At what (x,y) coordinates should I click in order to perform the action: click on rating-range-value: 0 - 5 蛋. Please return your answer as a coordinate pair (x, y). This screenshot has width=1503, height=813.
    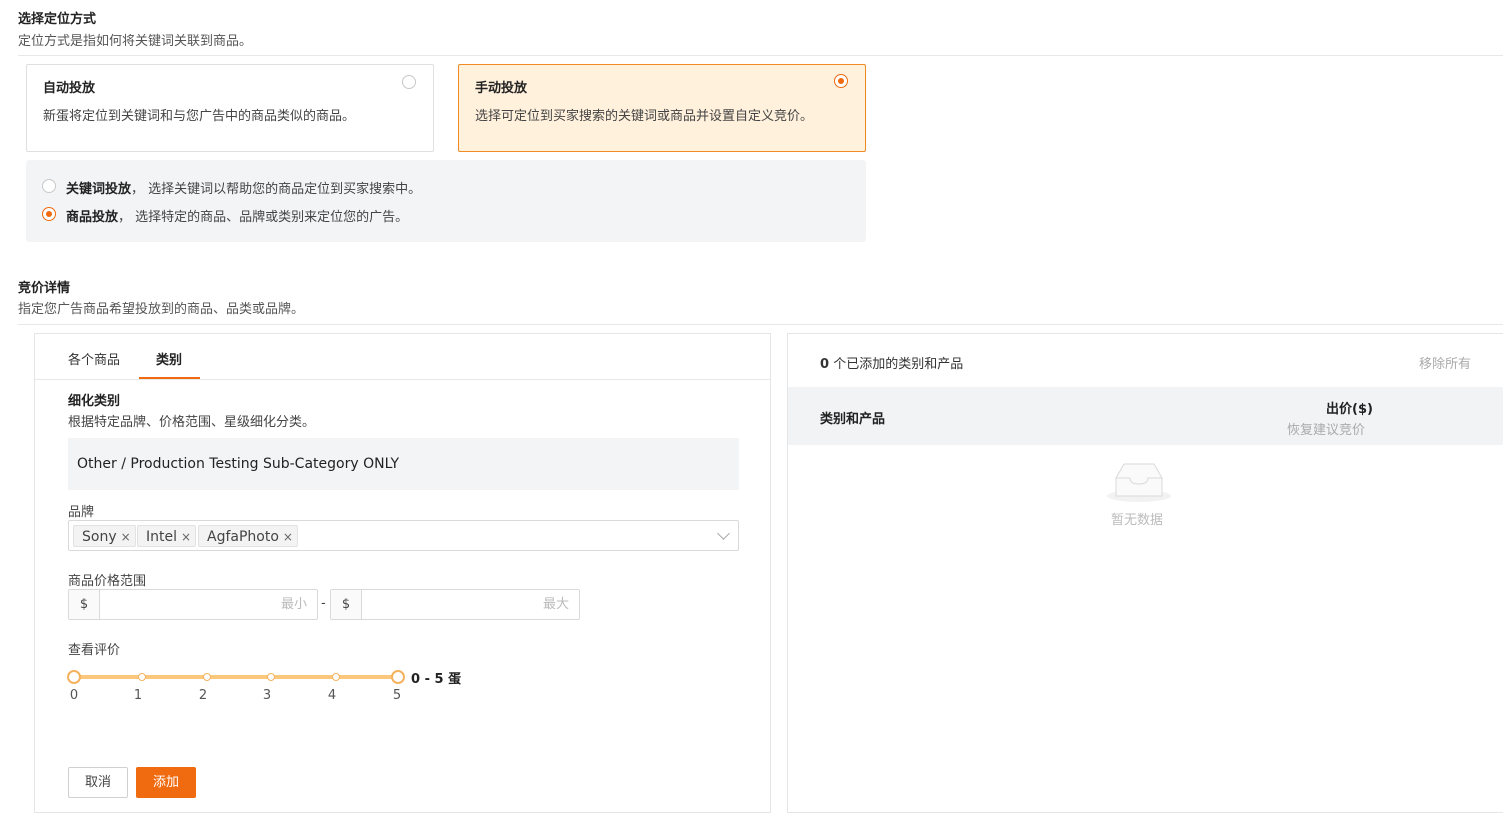
    Looking at the image, I should click on (436, 679).